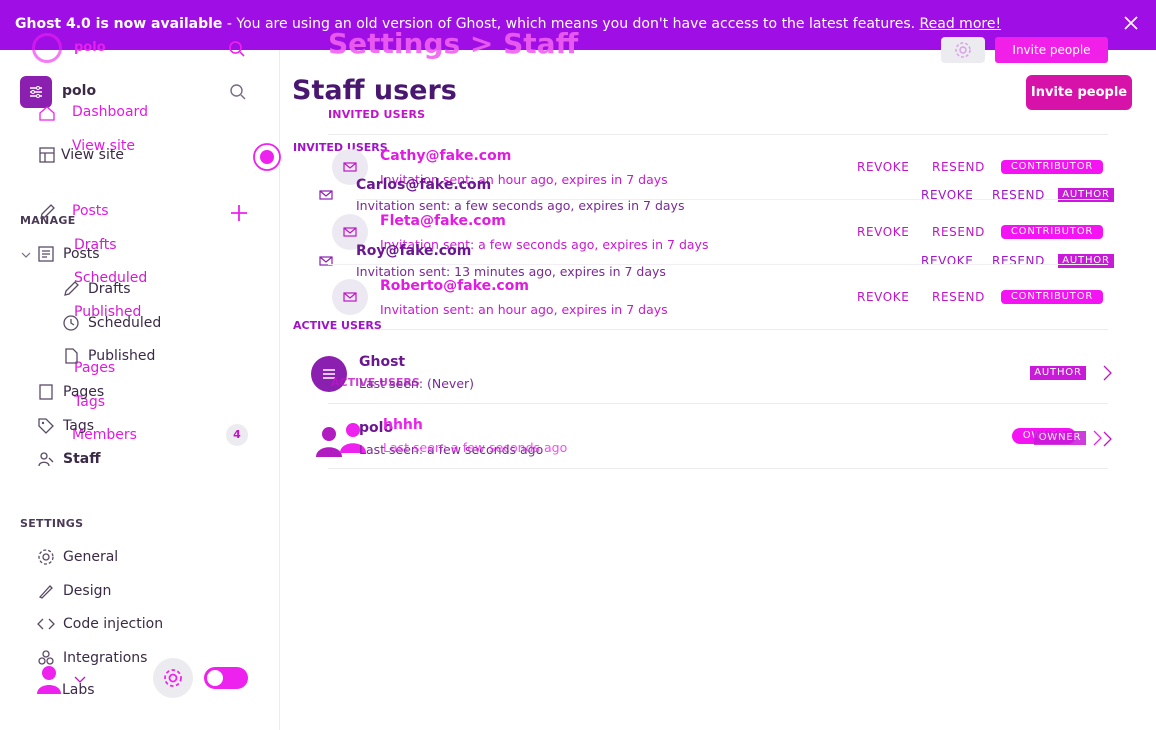 The height and width of the screenshot is (730, 1156). Describe the element at coordinates (403, 425) in the screenshot. I see `ghost-user-name: hhhh` at that location.